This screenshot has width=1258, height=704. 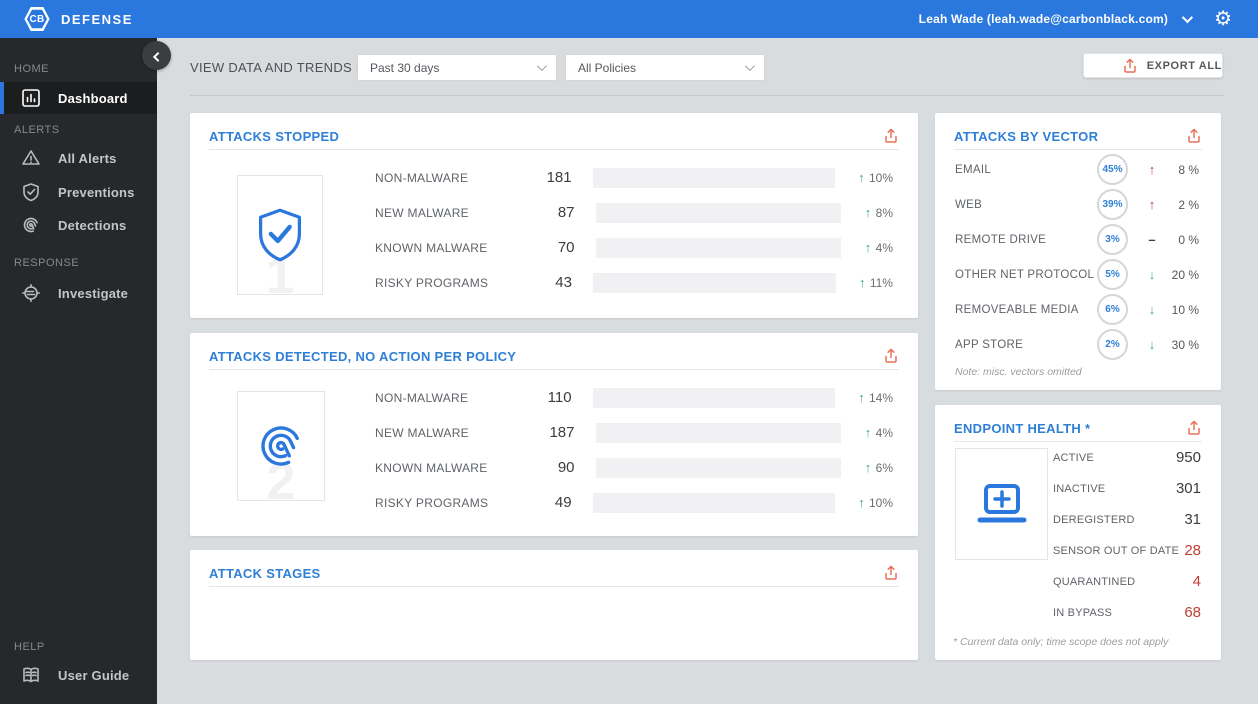 What do you see at coordinates (1017, 309) in the screenshot?
I see `vector-label: REMOVEABLE MEDIA` at bounding box center [1017, 309].